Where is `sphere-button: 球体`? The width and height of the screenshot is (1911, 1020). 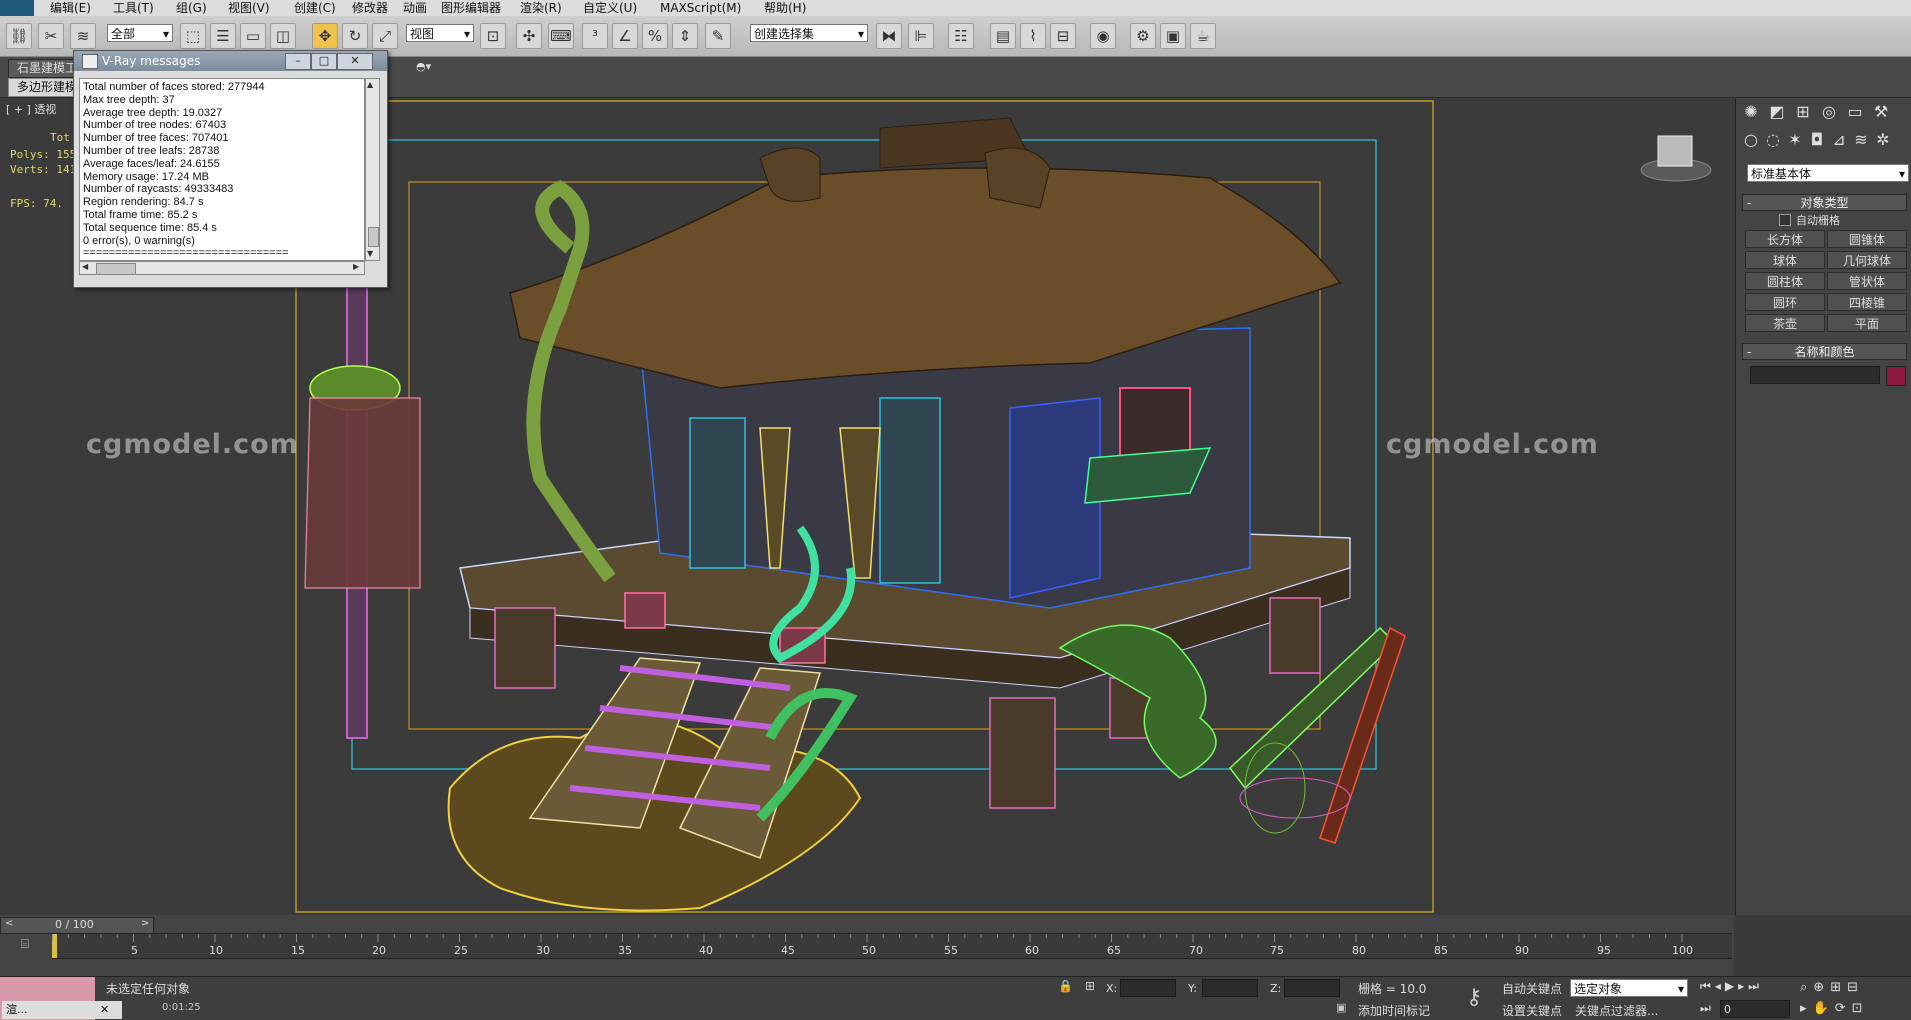 sphere-button: 球体 is located at coordinates (1785, 260).